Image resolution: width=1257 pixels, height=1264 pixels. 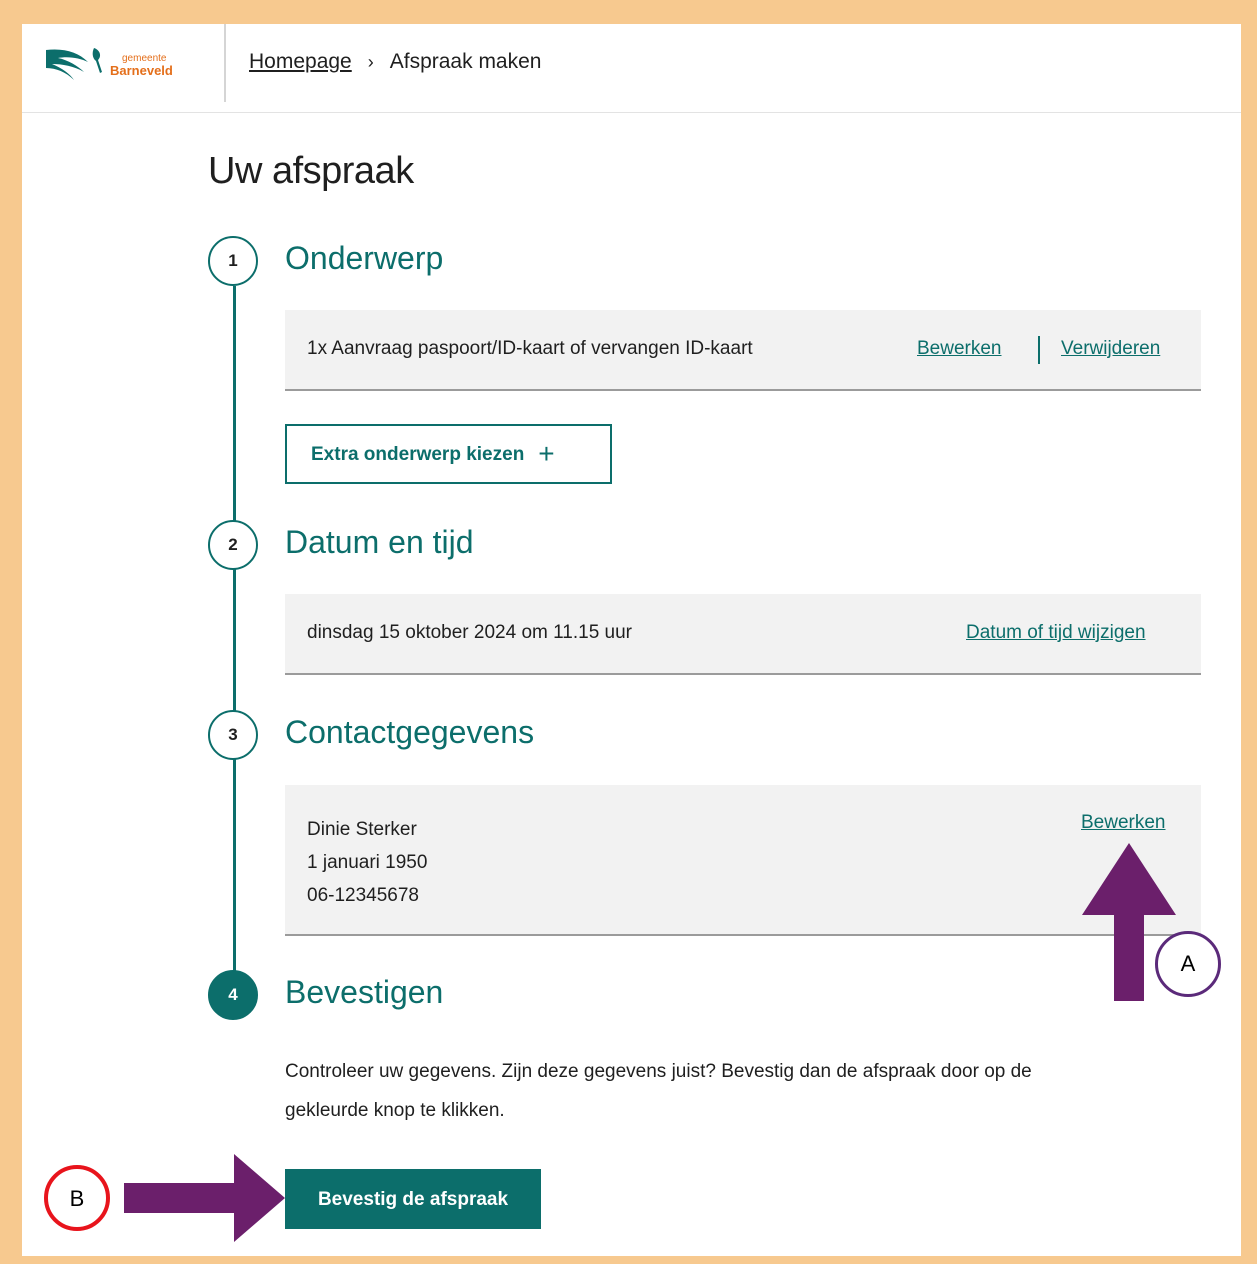 I want to click on step-2-heading: Datum en tijd, so click(x=379, y=542).